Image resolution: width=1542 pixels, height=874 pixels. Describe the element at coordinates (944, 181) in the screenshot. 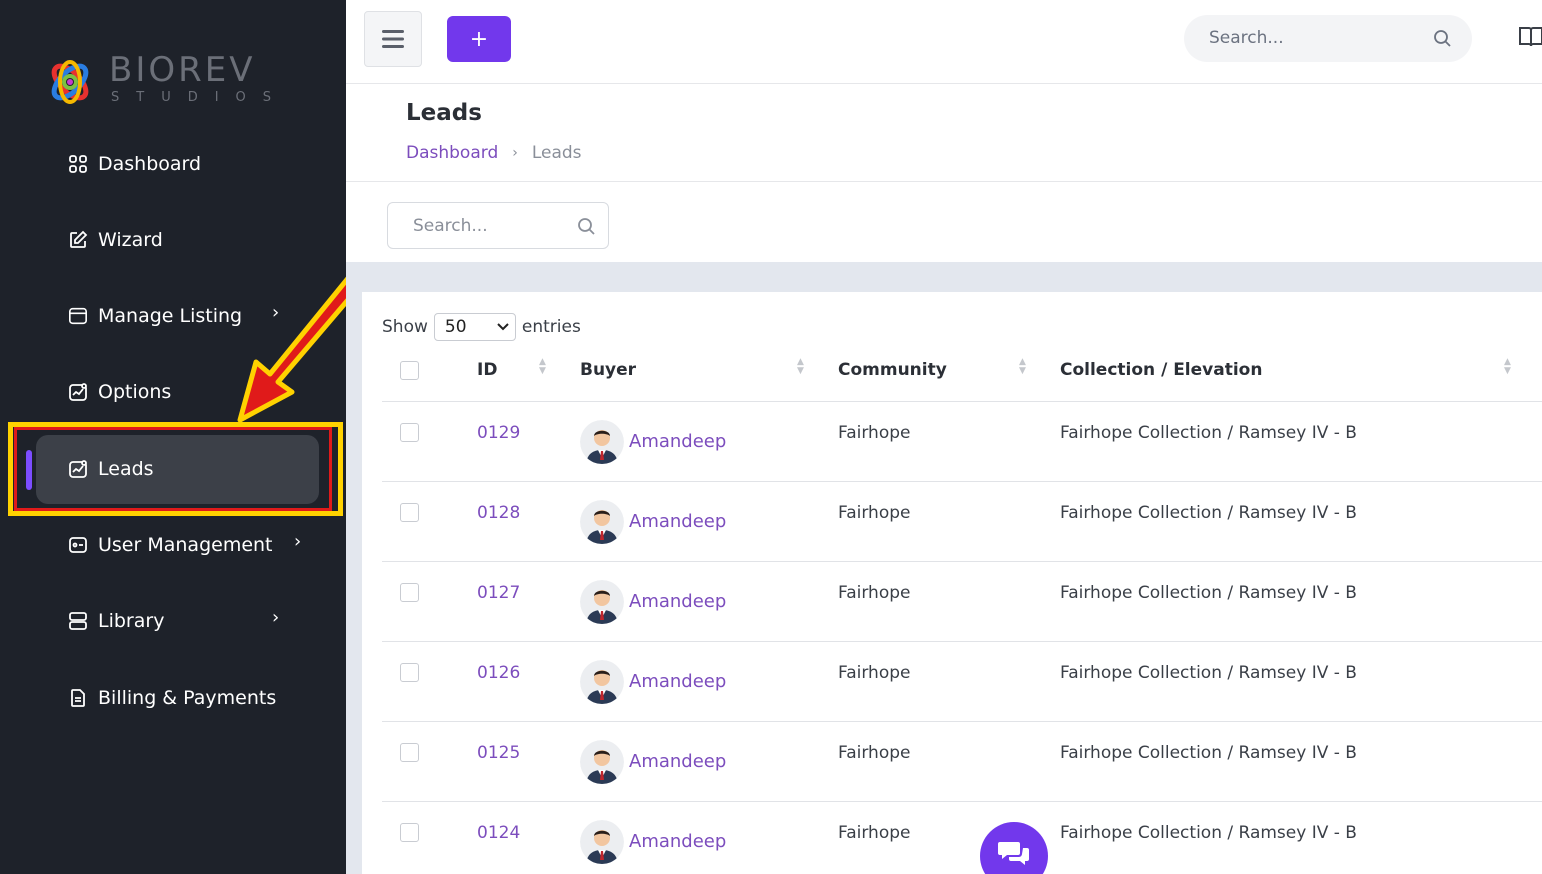

I see `header-divider` at that location.